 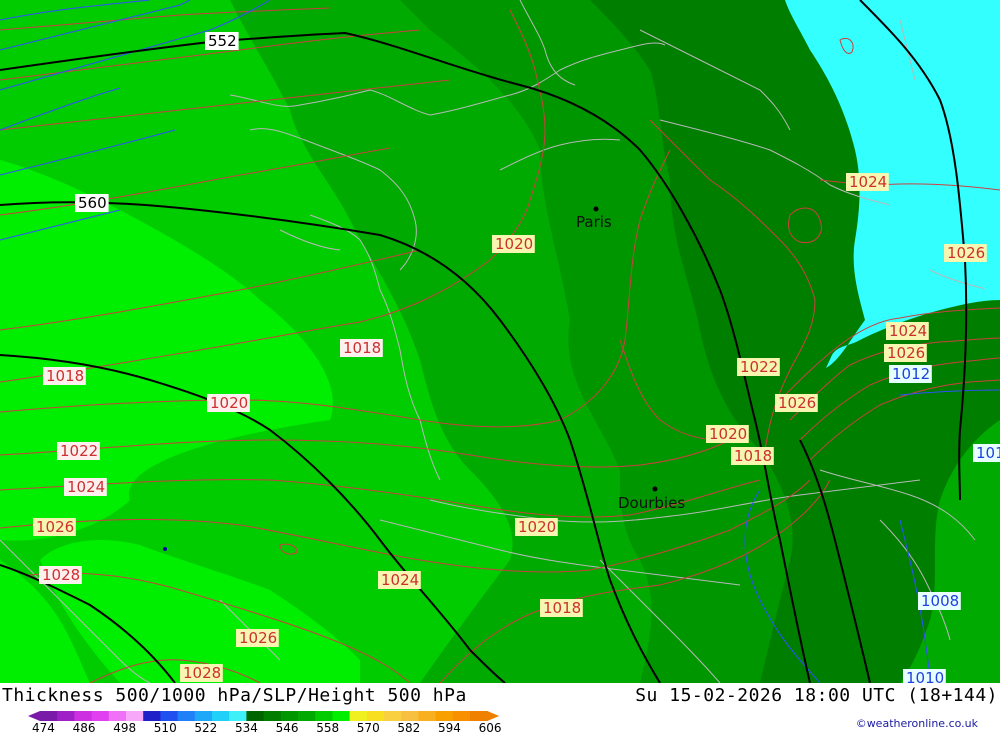 I want to click on isobar-label-1024-19-text: 1024, so click(x=908, y=331).